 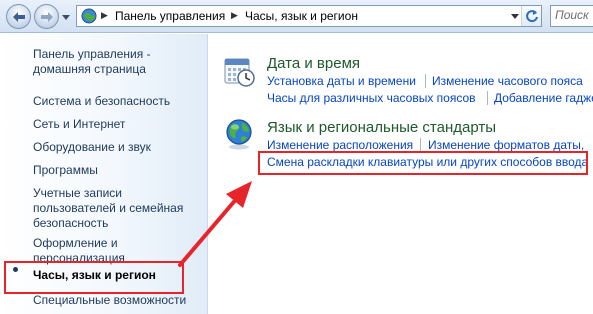 What do you see at coordinates (215, 224) in the screenshot?
I see `red-arrow-icon` at bounding box center [215, 224].